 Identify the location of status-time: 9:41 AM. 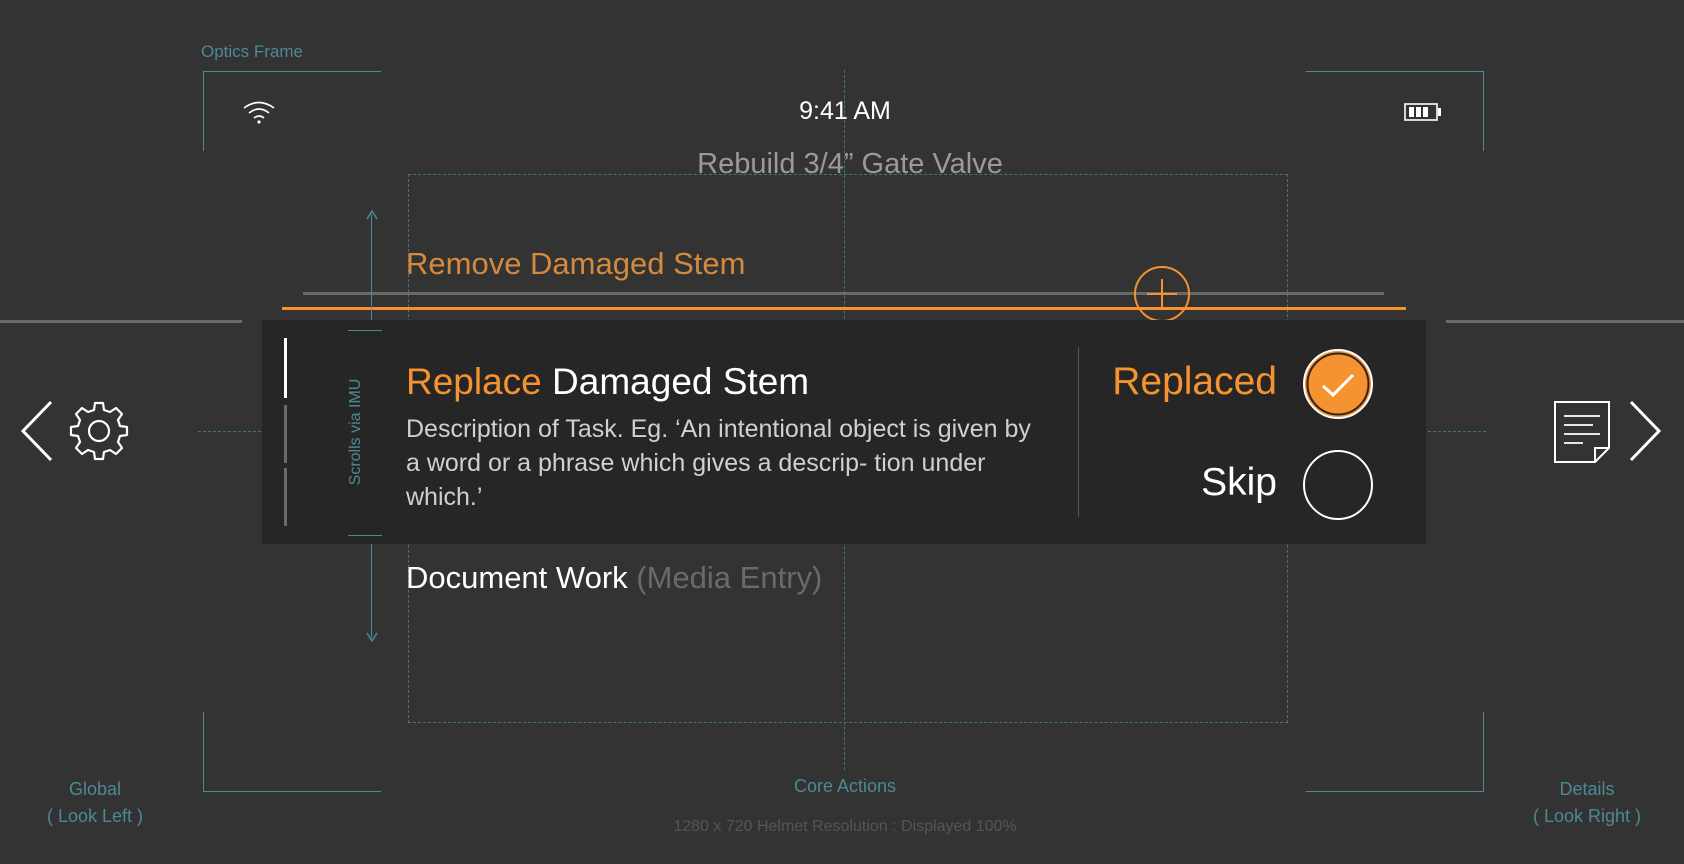
(845, 111).